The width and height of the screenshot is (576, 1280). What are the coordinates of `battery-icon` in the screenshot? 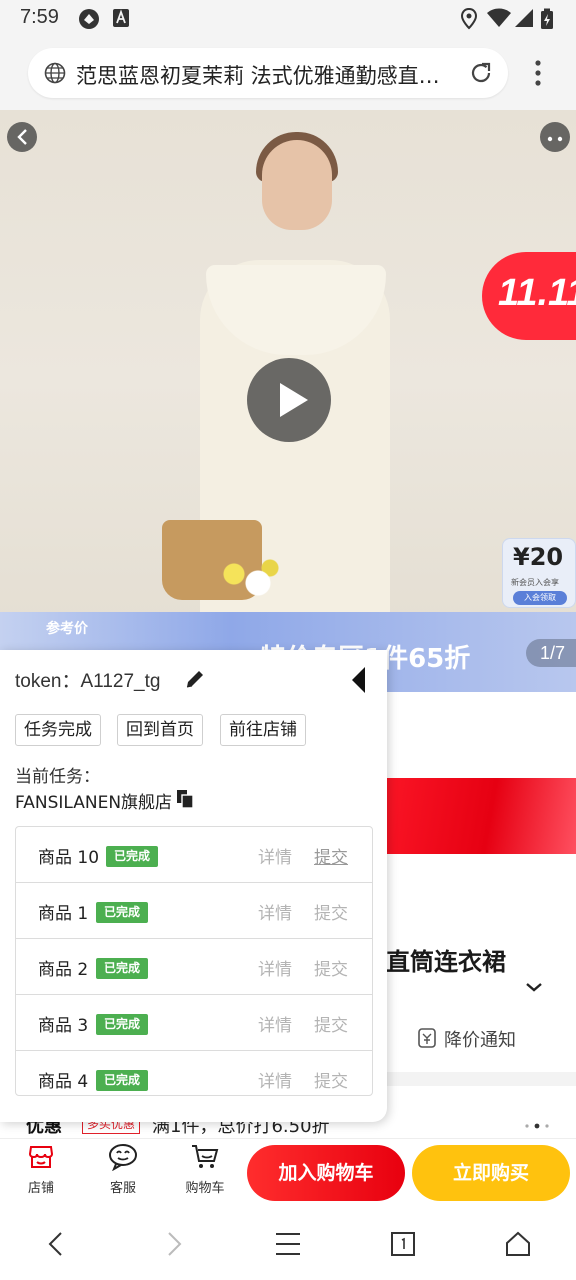 It's located at (547, 18).